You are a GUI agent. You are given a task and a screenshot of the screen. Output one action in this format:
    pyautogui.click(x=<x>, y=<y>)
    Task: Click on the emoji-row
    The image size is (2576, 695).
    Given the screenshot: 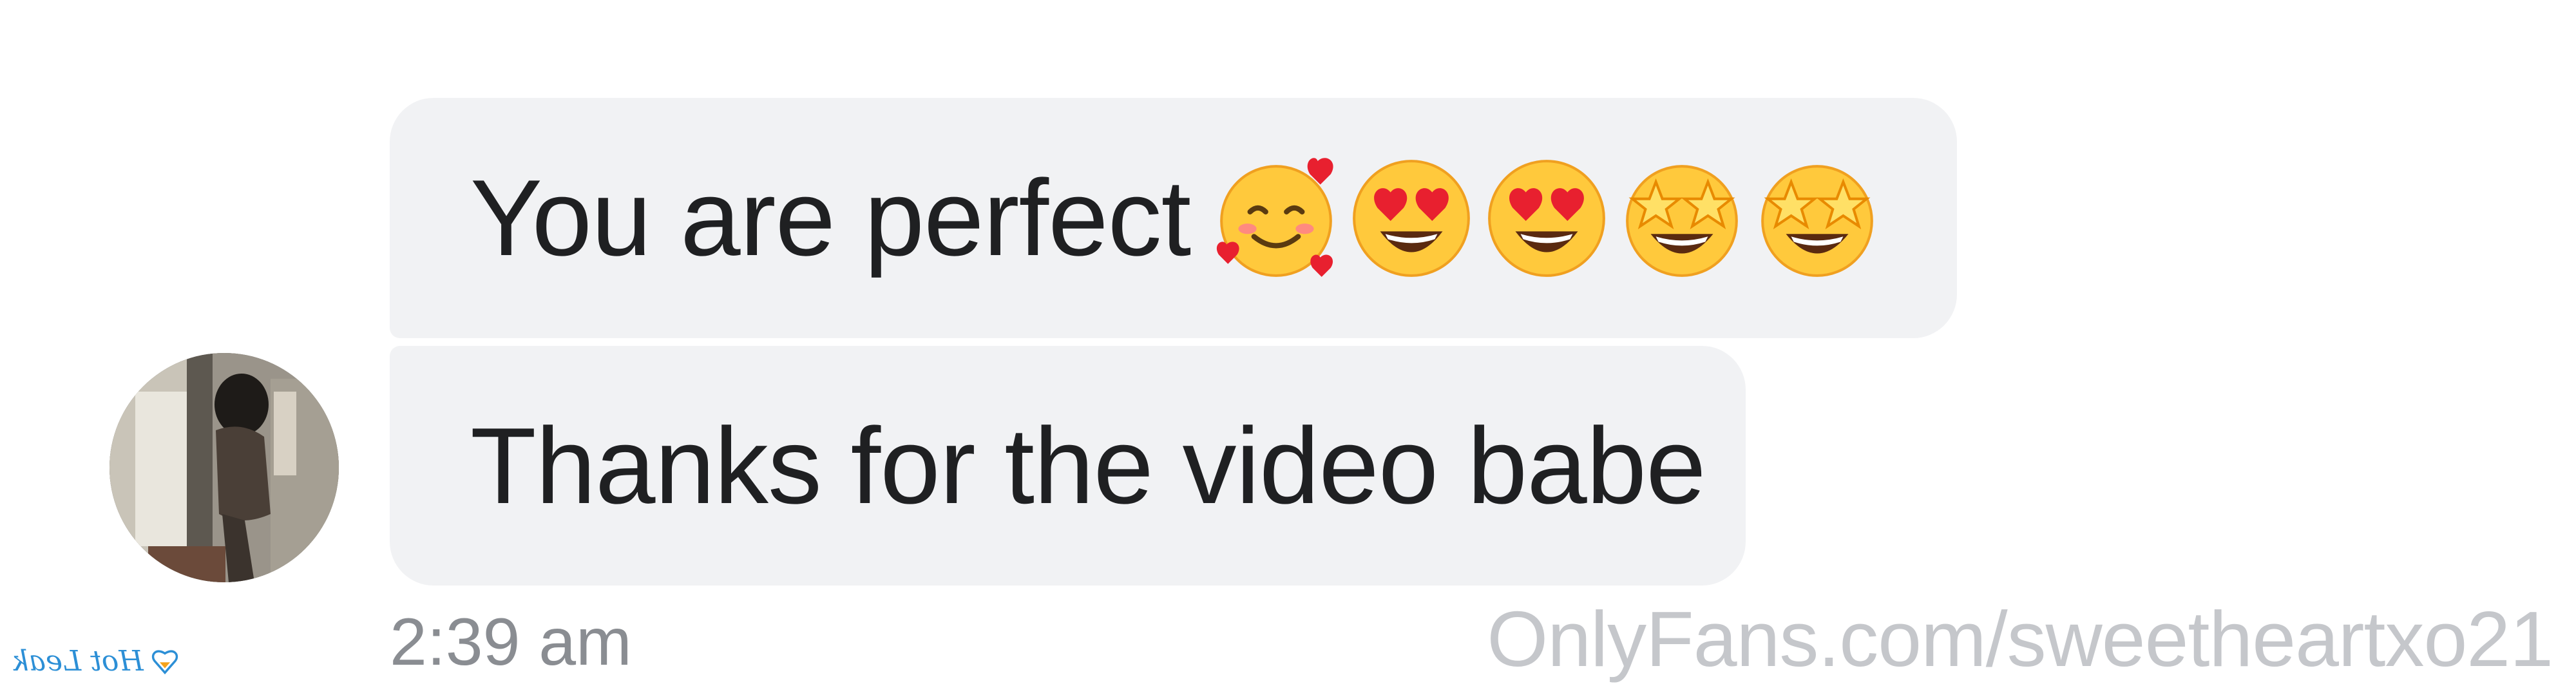 What is the action you would take?
    pyautogui.click(x=1549, y=218)
    